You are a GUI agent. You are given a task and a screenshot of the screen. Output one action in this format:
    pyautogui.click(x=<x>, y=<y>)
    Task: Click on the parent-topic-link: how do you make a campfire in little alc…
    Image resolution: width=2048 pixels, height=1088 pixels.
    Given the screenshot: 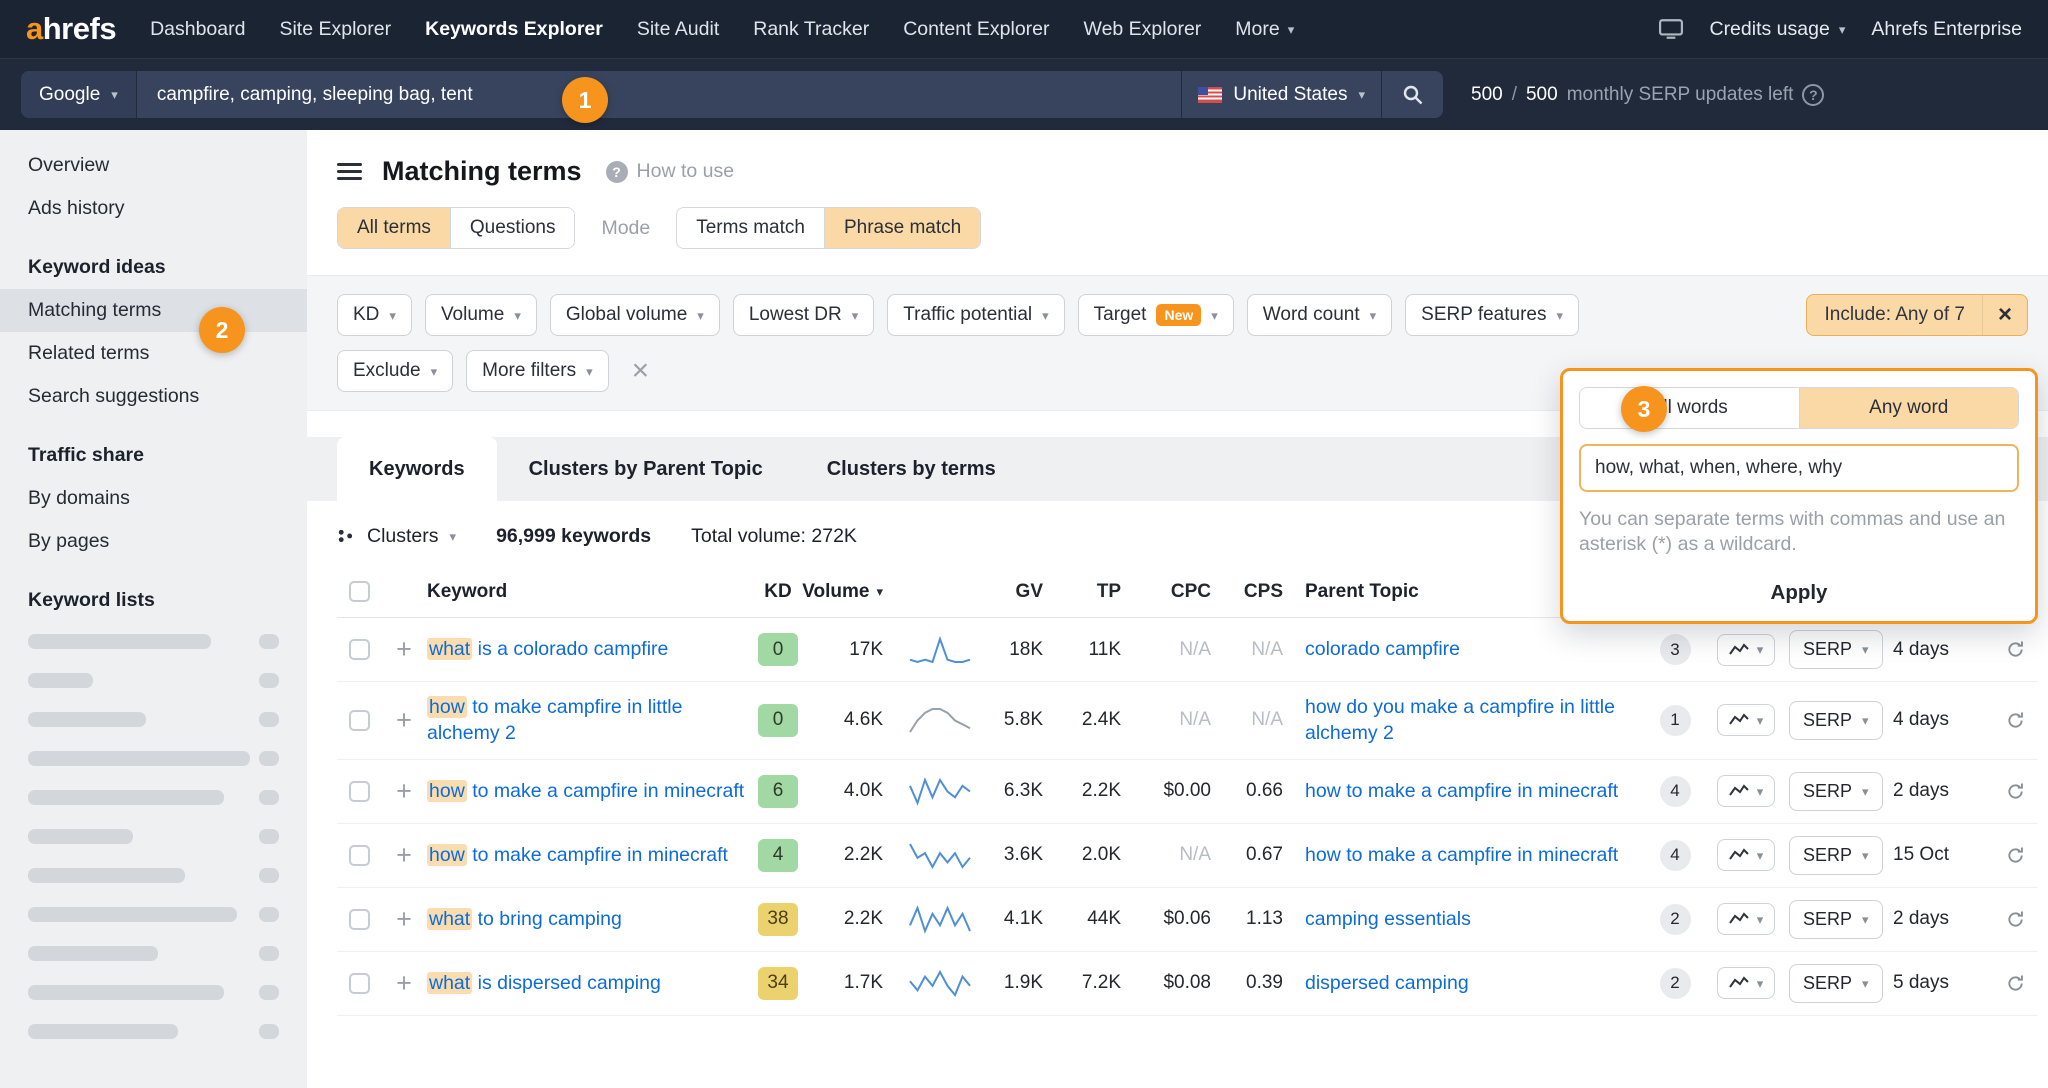 What is the action you would take?
    pyautogui.click(x=1466, y=720)
    